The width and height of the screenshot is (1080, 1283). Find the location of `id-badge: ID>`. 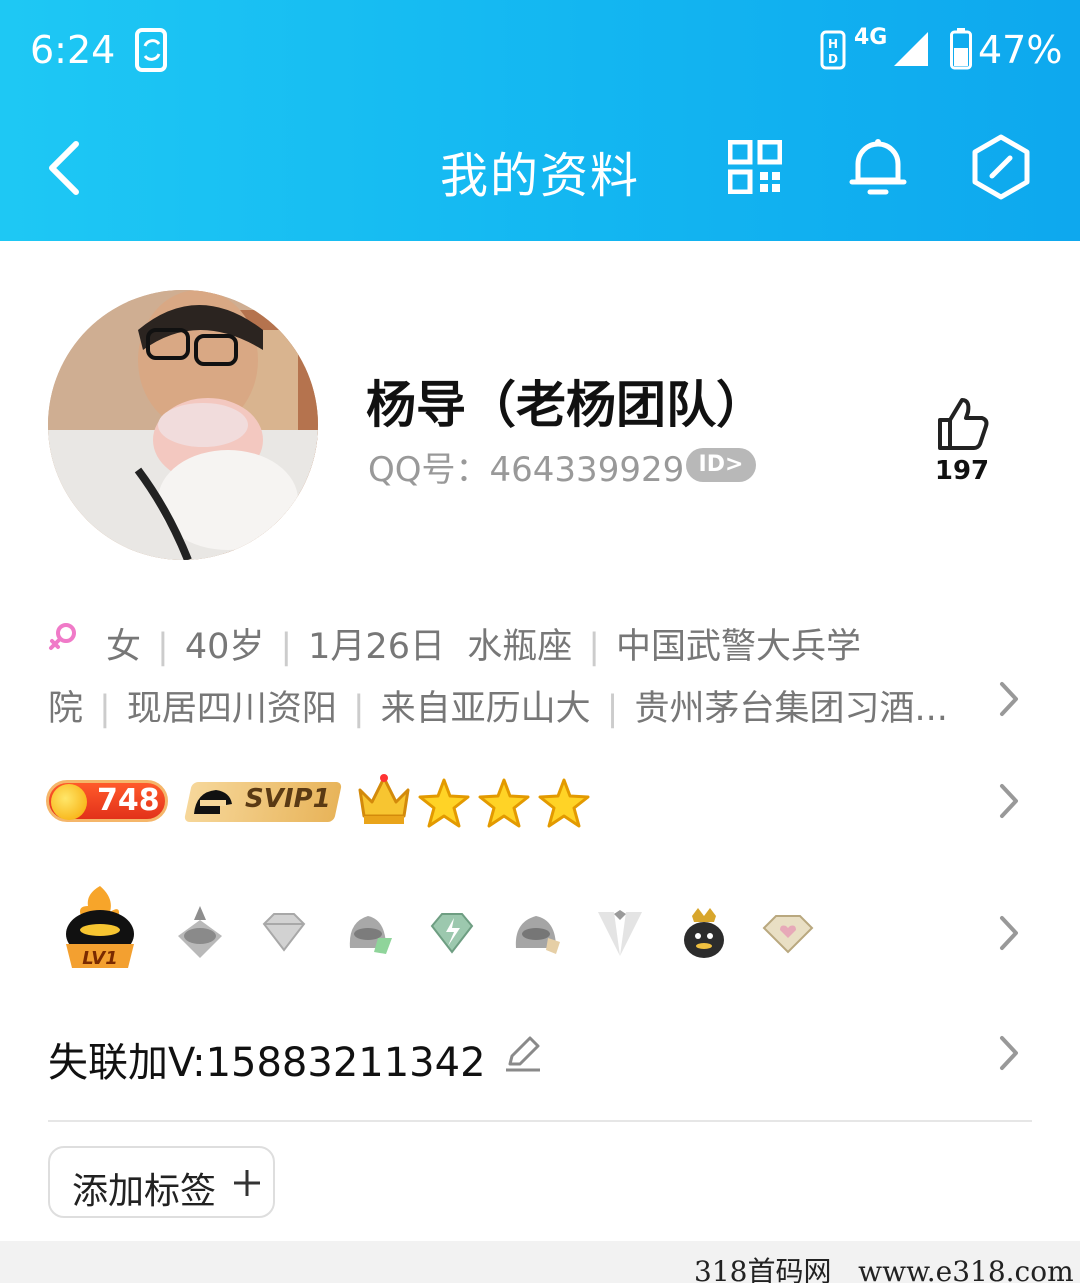

id-badge: ID> is located at coordinates (721, 465).